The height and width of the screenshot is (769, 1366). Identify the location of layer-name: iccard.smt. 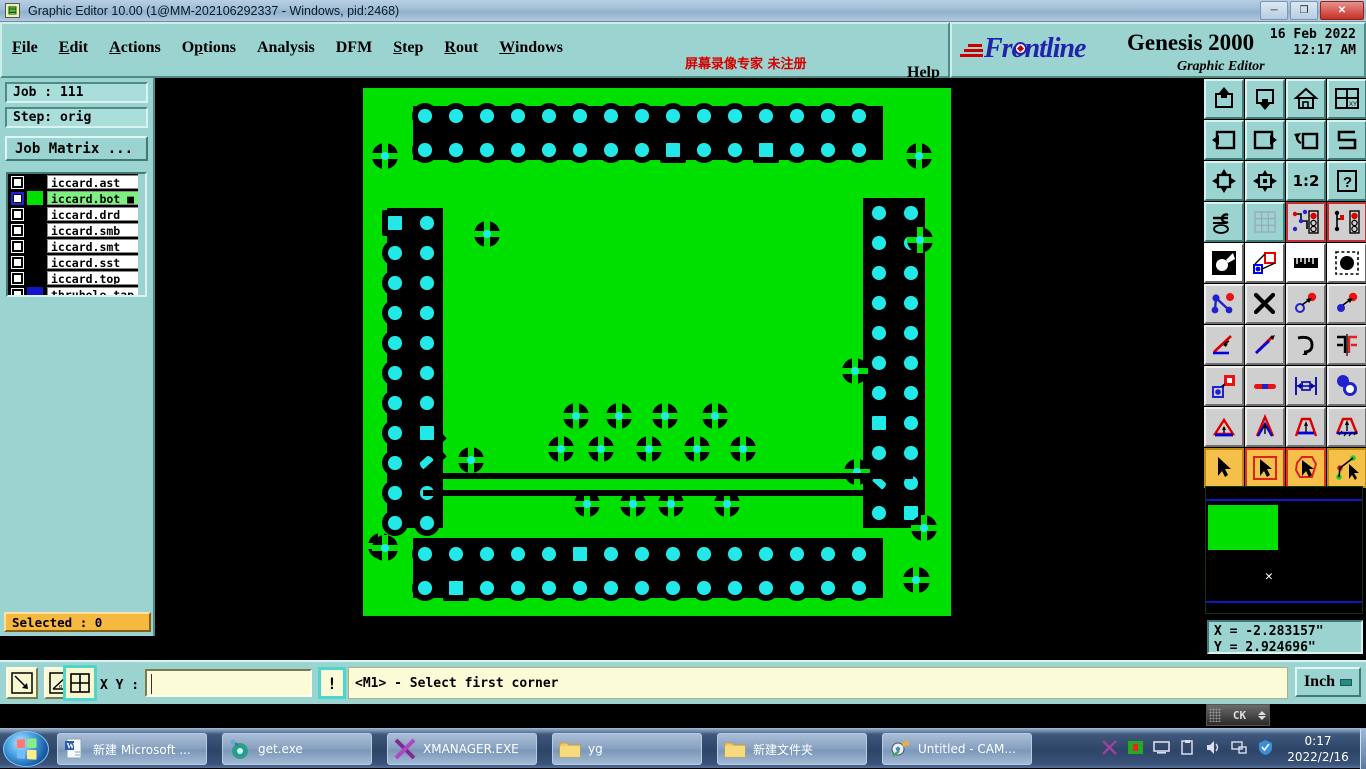
(94, 246).